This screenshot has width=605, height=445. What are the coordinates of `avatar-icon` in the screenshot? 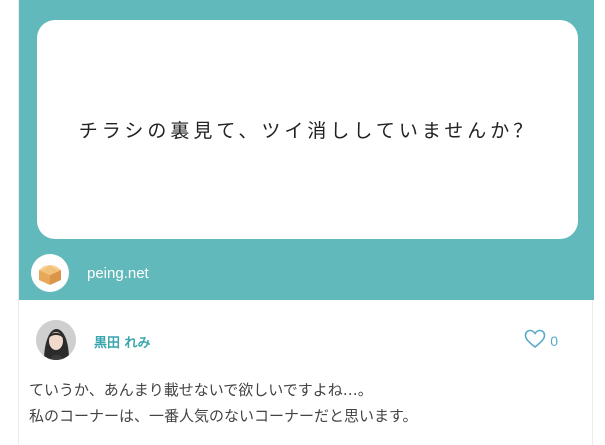 It's located at (56, 340).